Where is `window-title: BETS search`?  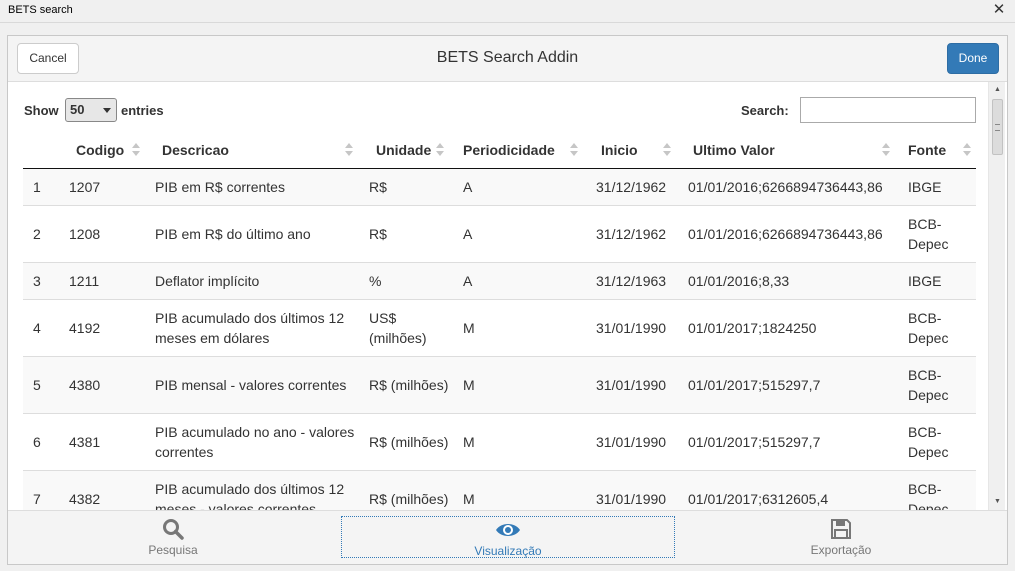
window-title: BETS search is located at coordinates (40, 10).